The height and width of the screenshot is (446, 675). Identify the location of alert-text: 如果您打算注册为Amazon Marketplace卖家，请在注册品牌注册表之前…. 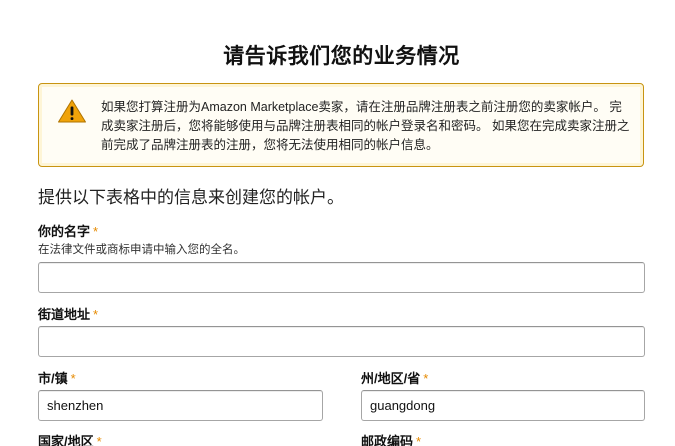
(365, 126).